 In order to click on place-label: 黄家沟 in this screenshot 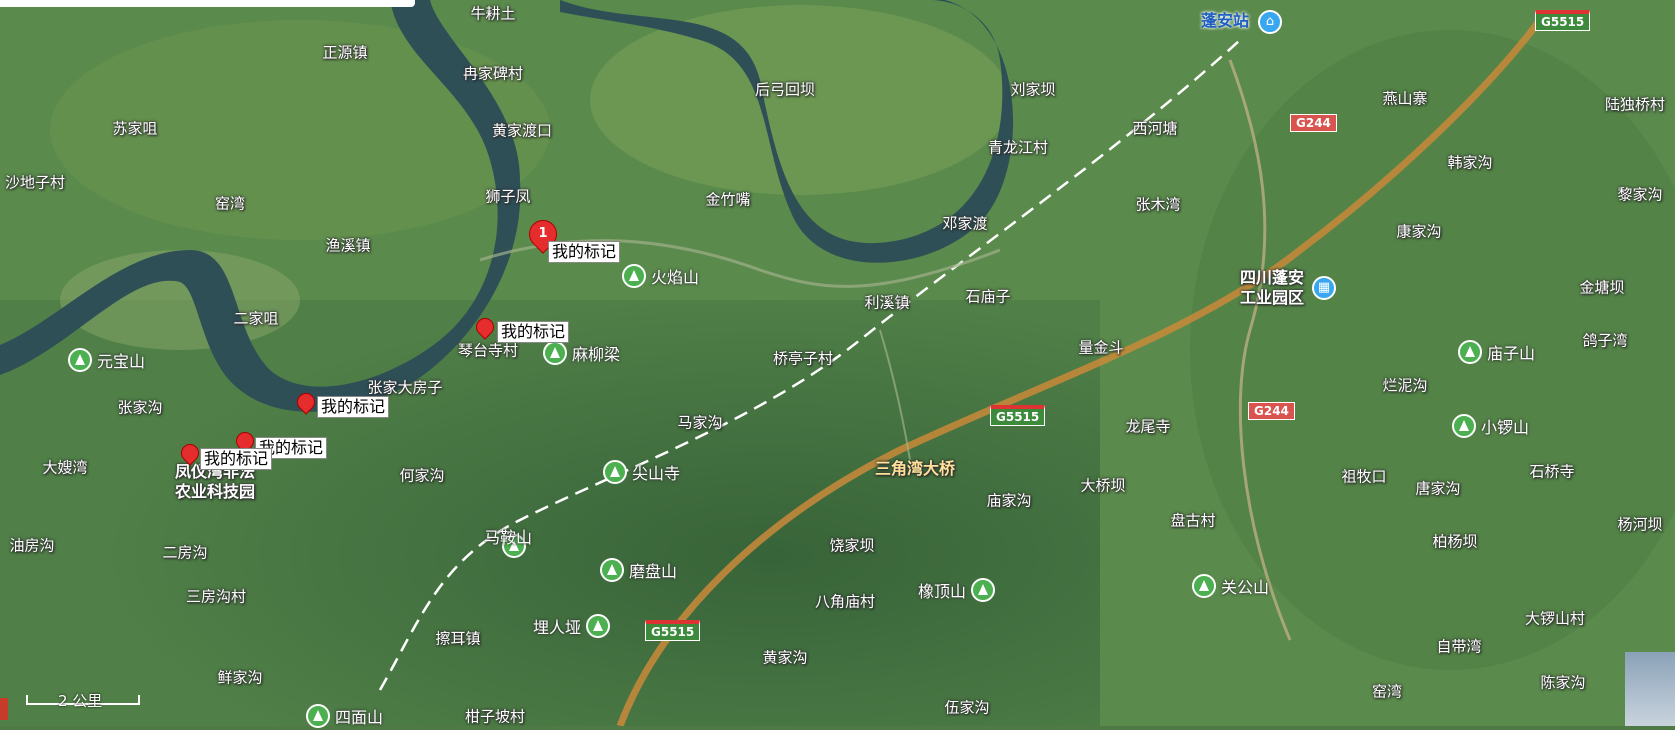, I will do `click(785, 657)`.